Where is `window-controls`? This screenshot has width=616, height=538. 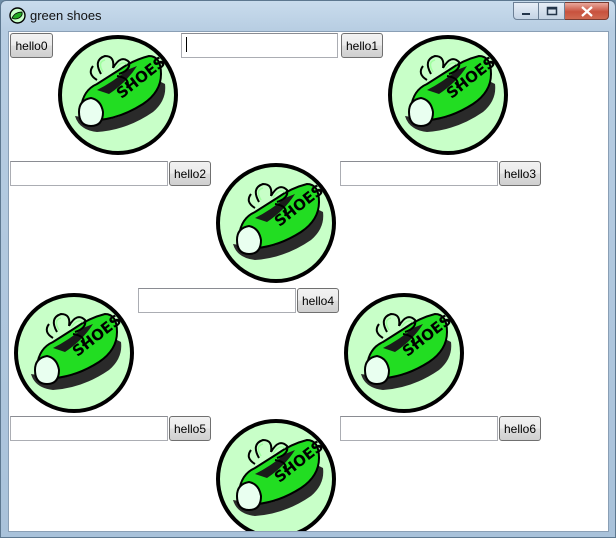
window-controls is located at coordinates (561, 11).